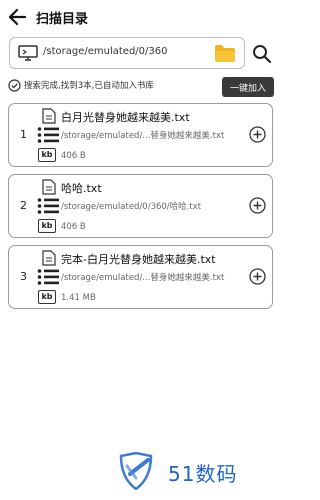  I want to click on check-circle-icon, so click(14, 85).